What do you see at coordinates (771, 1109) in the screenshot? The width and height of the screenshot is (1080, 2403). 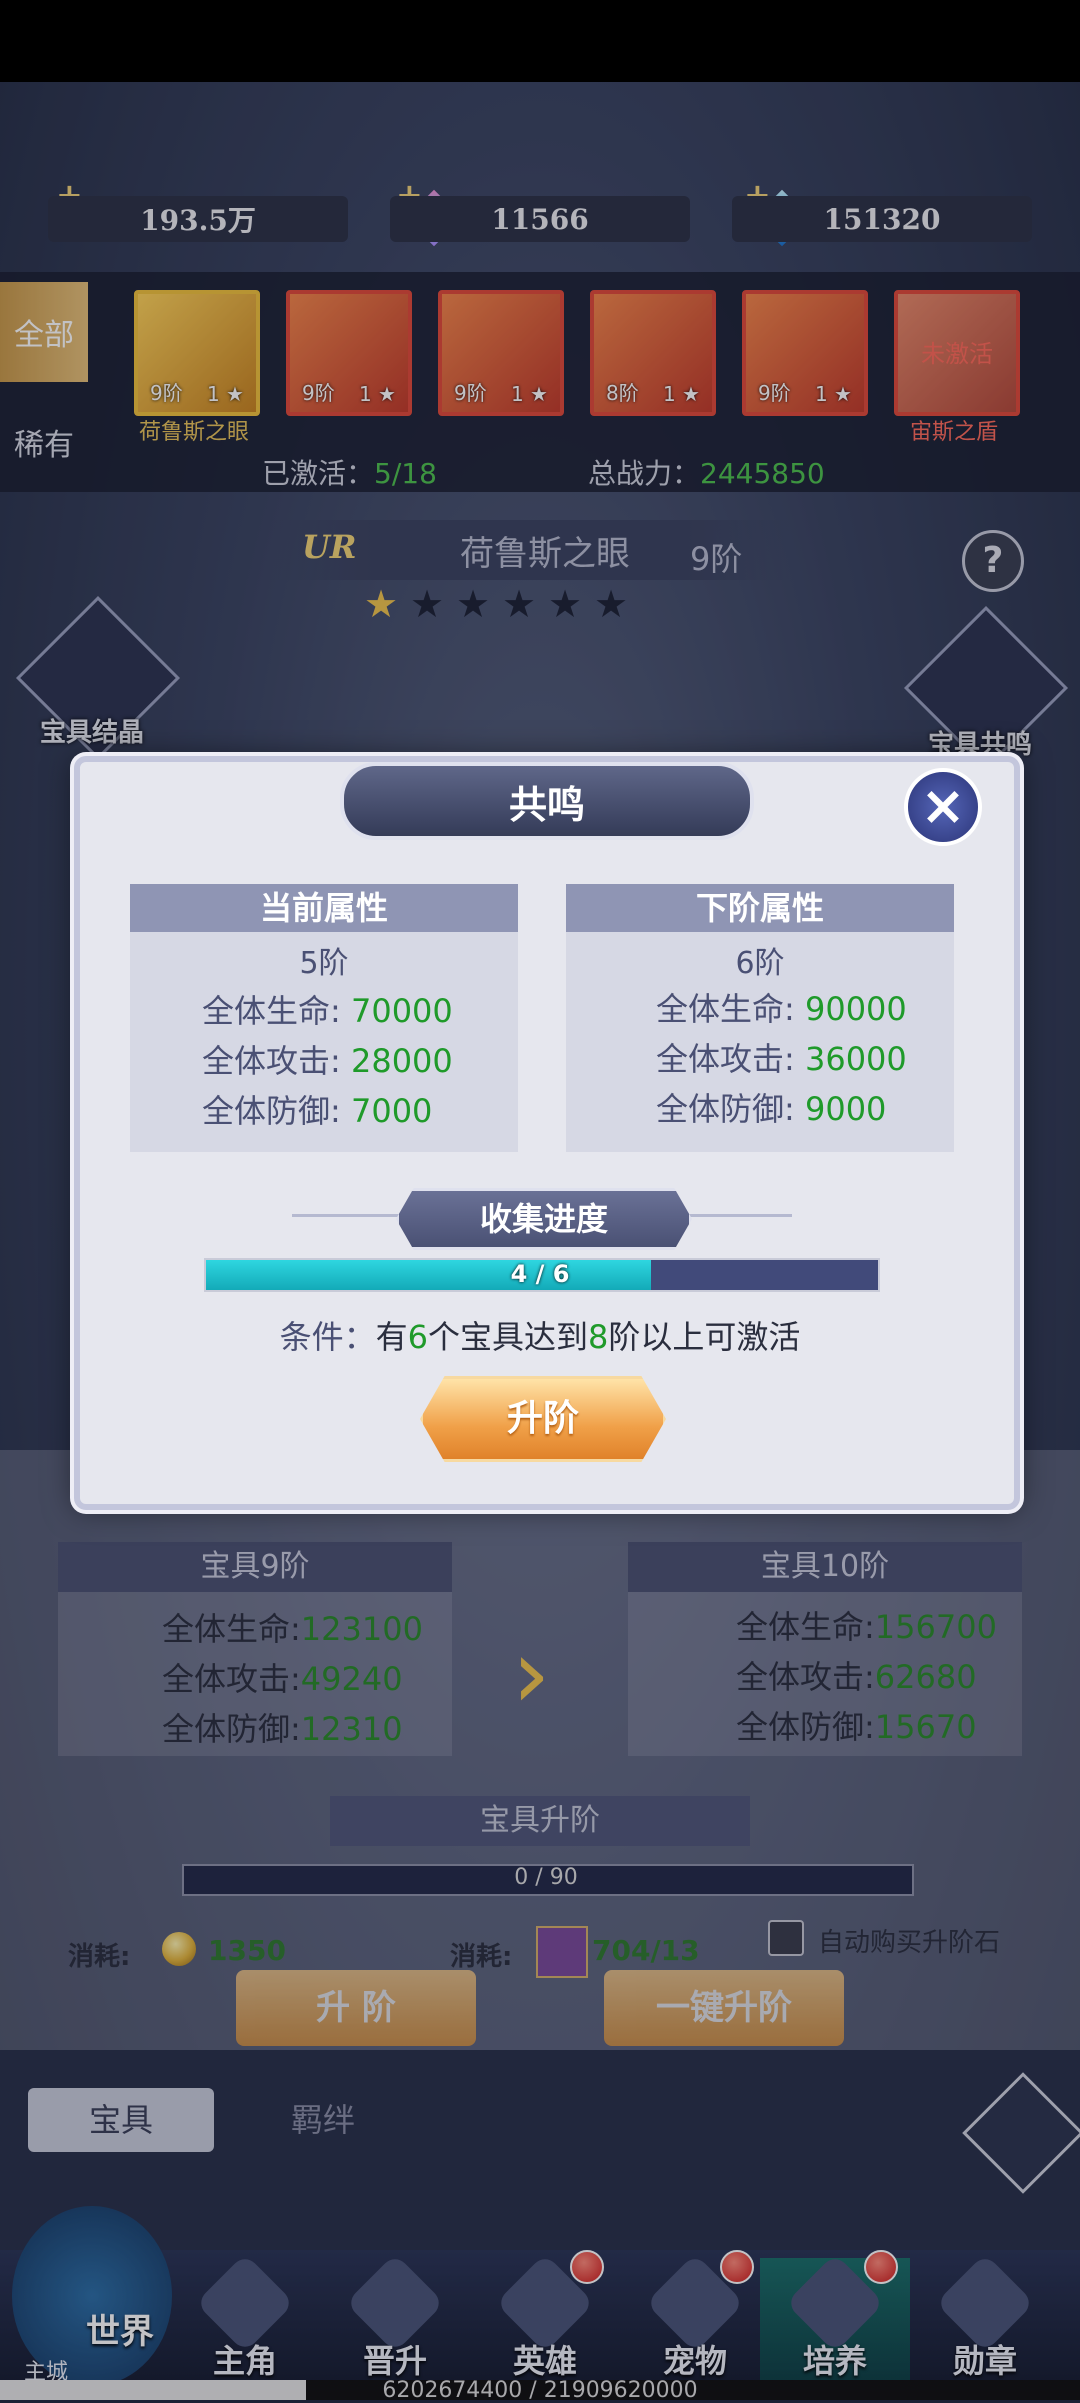 I see `attr-line: 全体防御: 9000` at bounding box center [771, 1109].